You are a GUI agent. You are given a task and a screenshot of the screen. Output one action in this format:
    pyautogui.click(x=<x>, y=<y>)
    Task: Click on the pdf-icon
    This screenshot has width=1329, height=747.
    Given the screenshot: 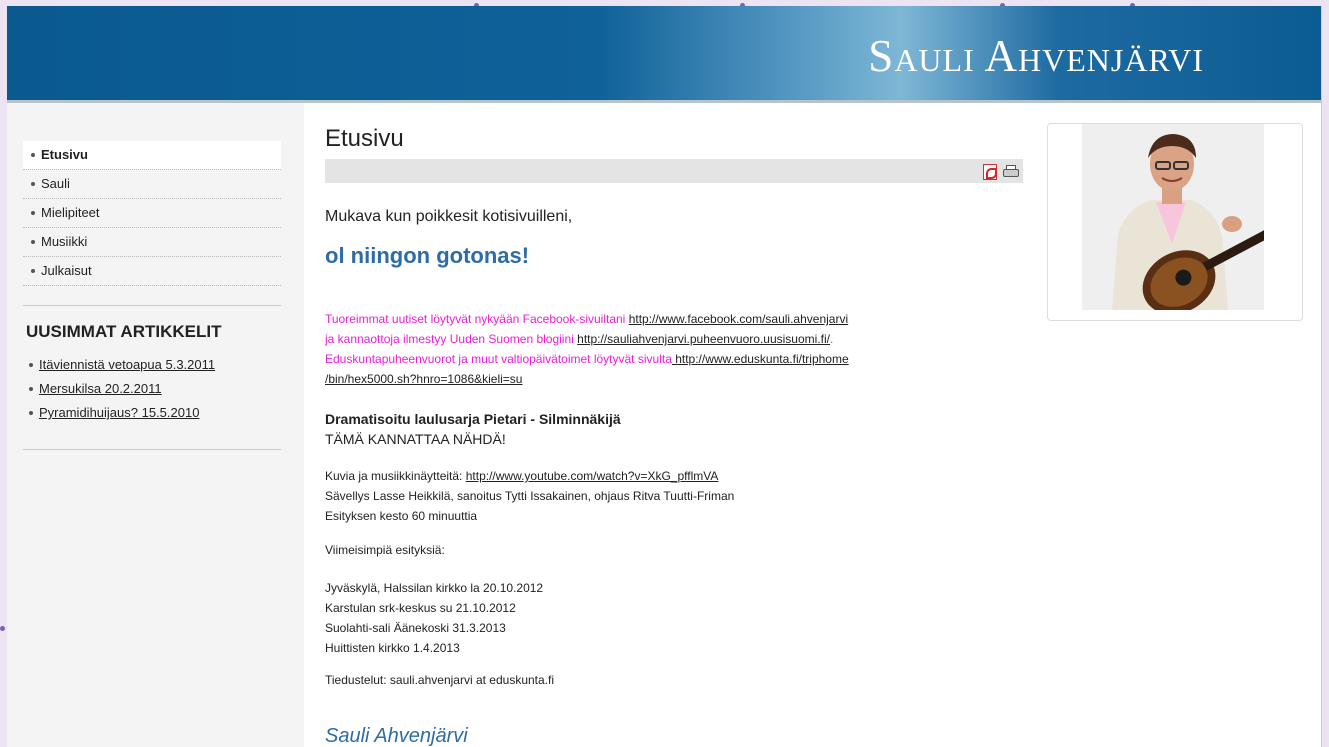 What is the action you would take?
    pyautogui.click(x=990, y=172)
    